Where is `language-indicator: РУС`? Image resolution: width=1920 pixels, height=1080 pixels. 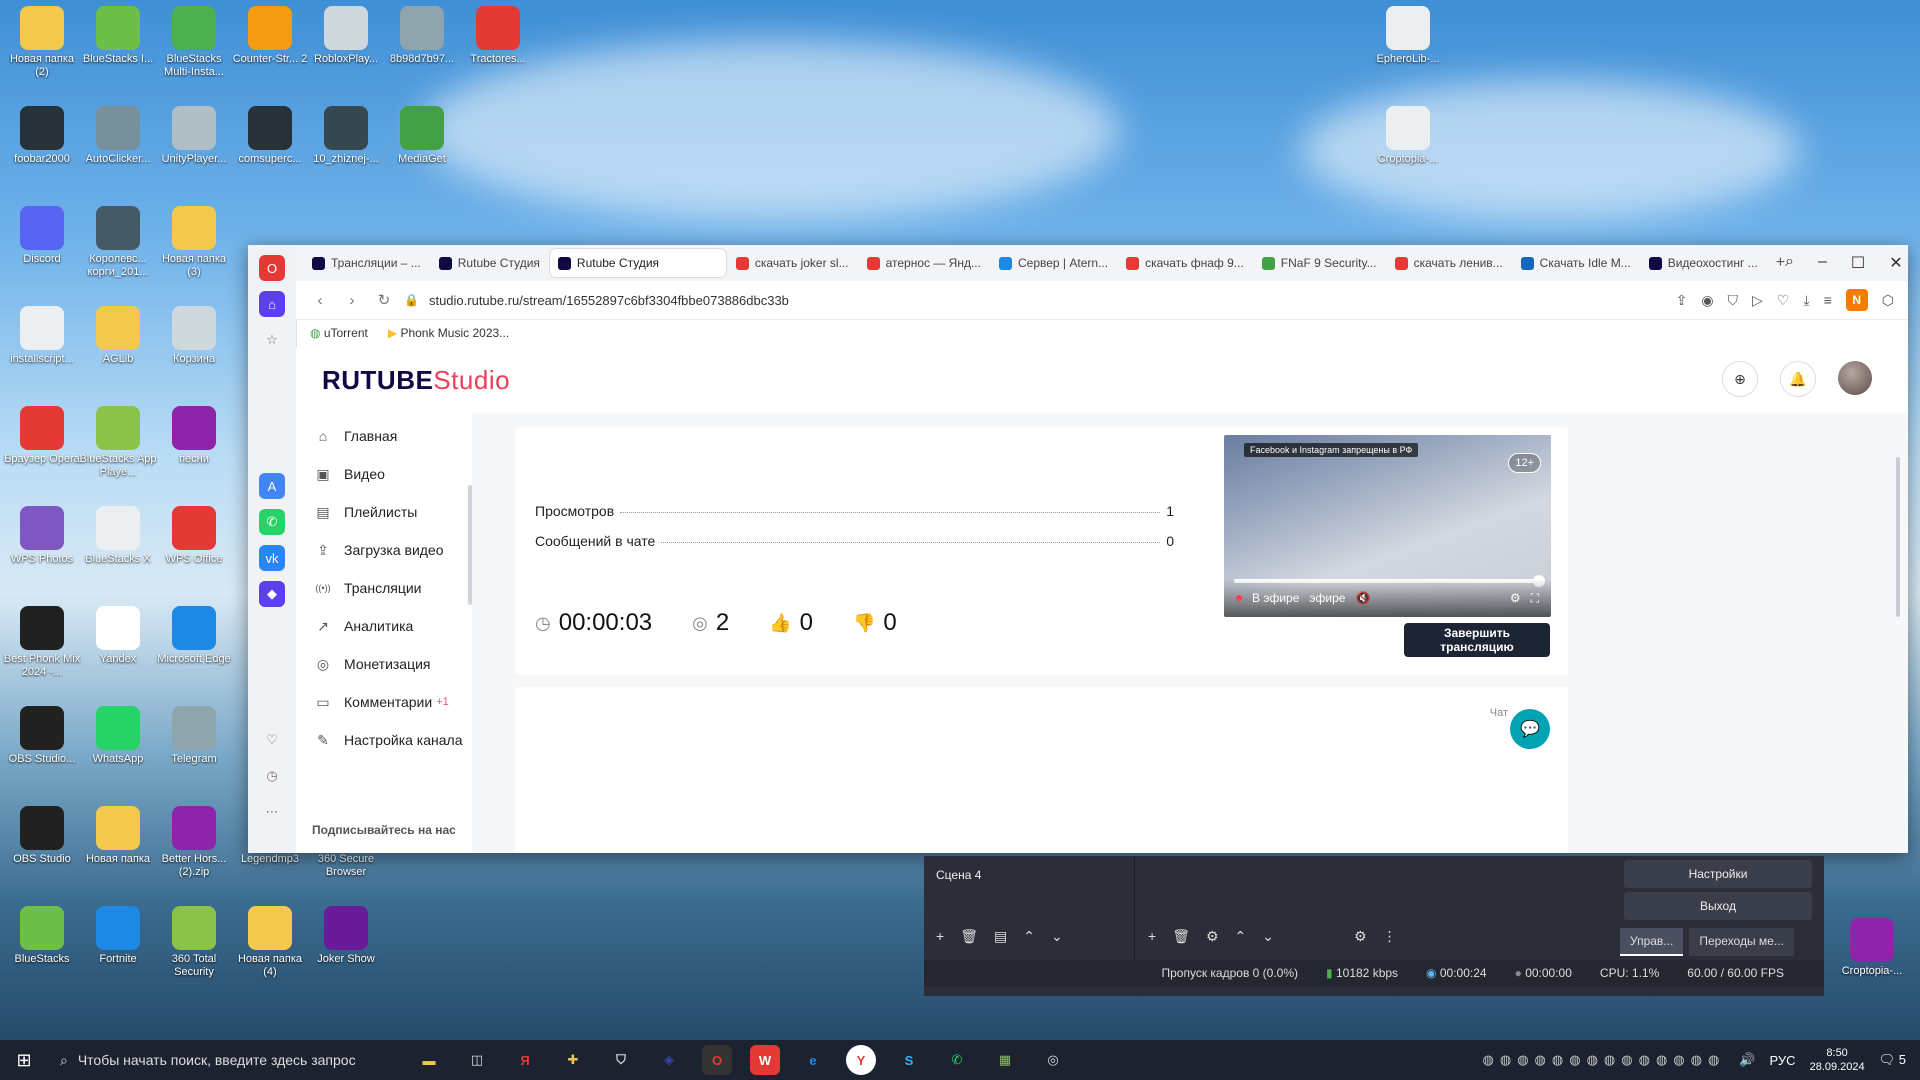 language-indicator: РУС is located at coordinates (1783, 1060).